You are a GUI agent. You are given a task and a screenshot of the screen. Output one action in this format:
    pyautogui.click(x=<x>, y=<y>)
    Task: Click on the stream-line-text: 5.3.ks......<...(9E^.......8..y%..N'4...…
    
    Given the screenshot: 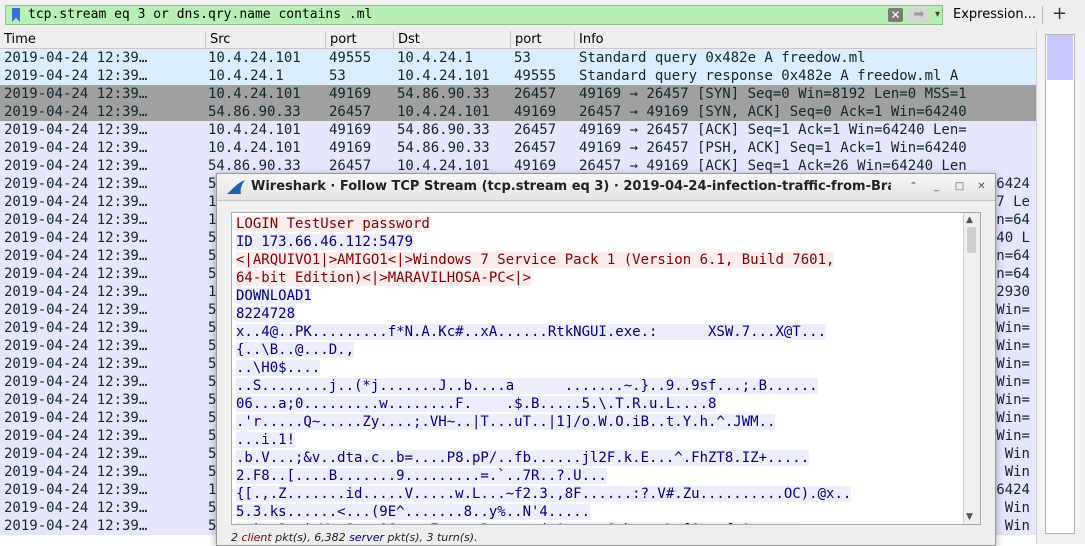 What is the action you would take?
    pyautogui.click(x=413, y=512)
    